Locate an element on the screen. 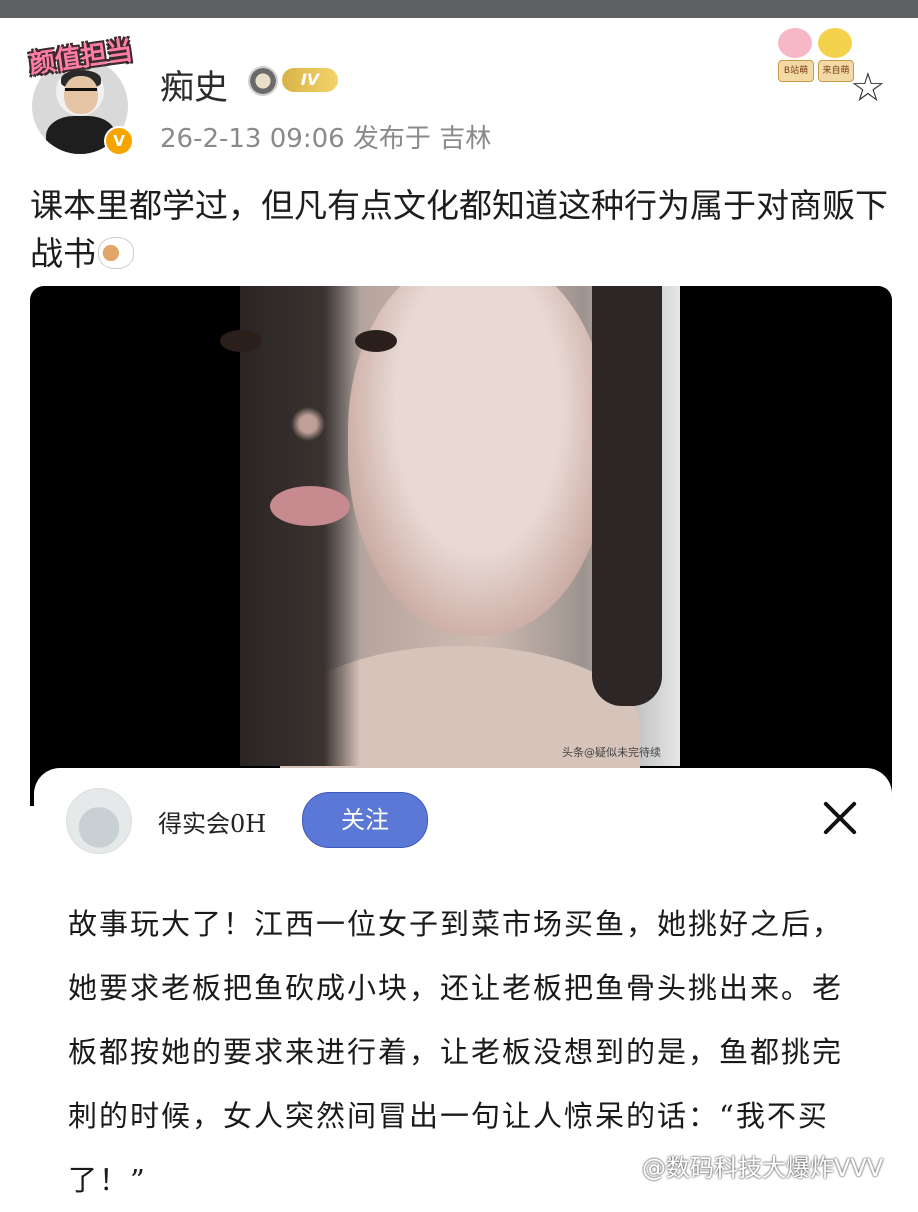  star-icon: ☆ is located at coordinates (868, 88).